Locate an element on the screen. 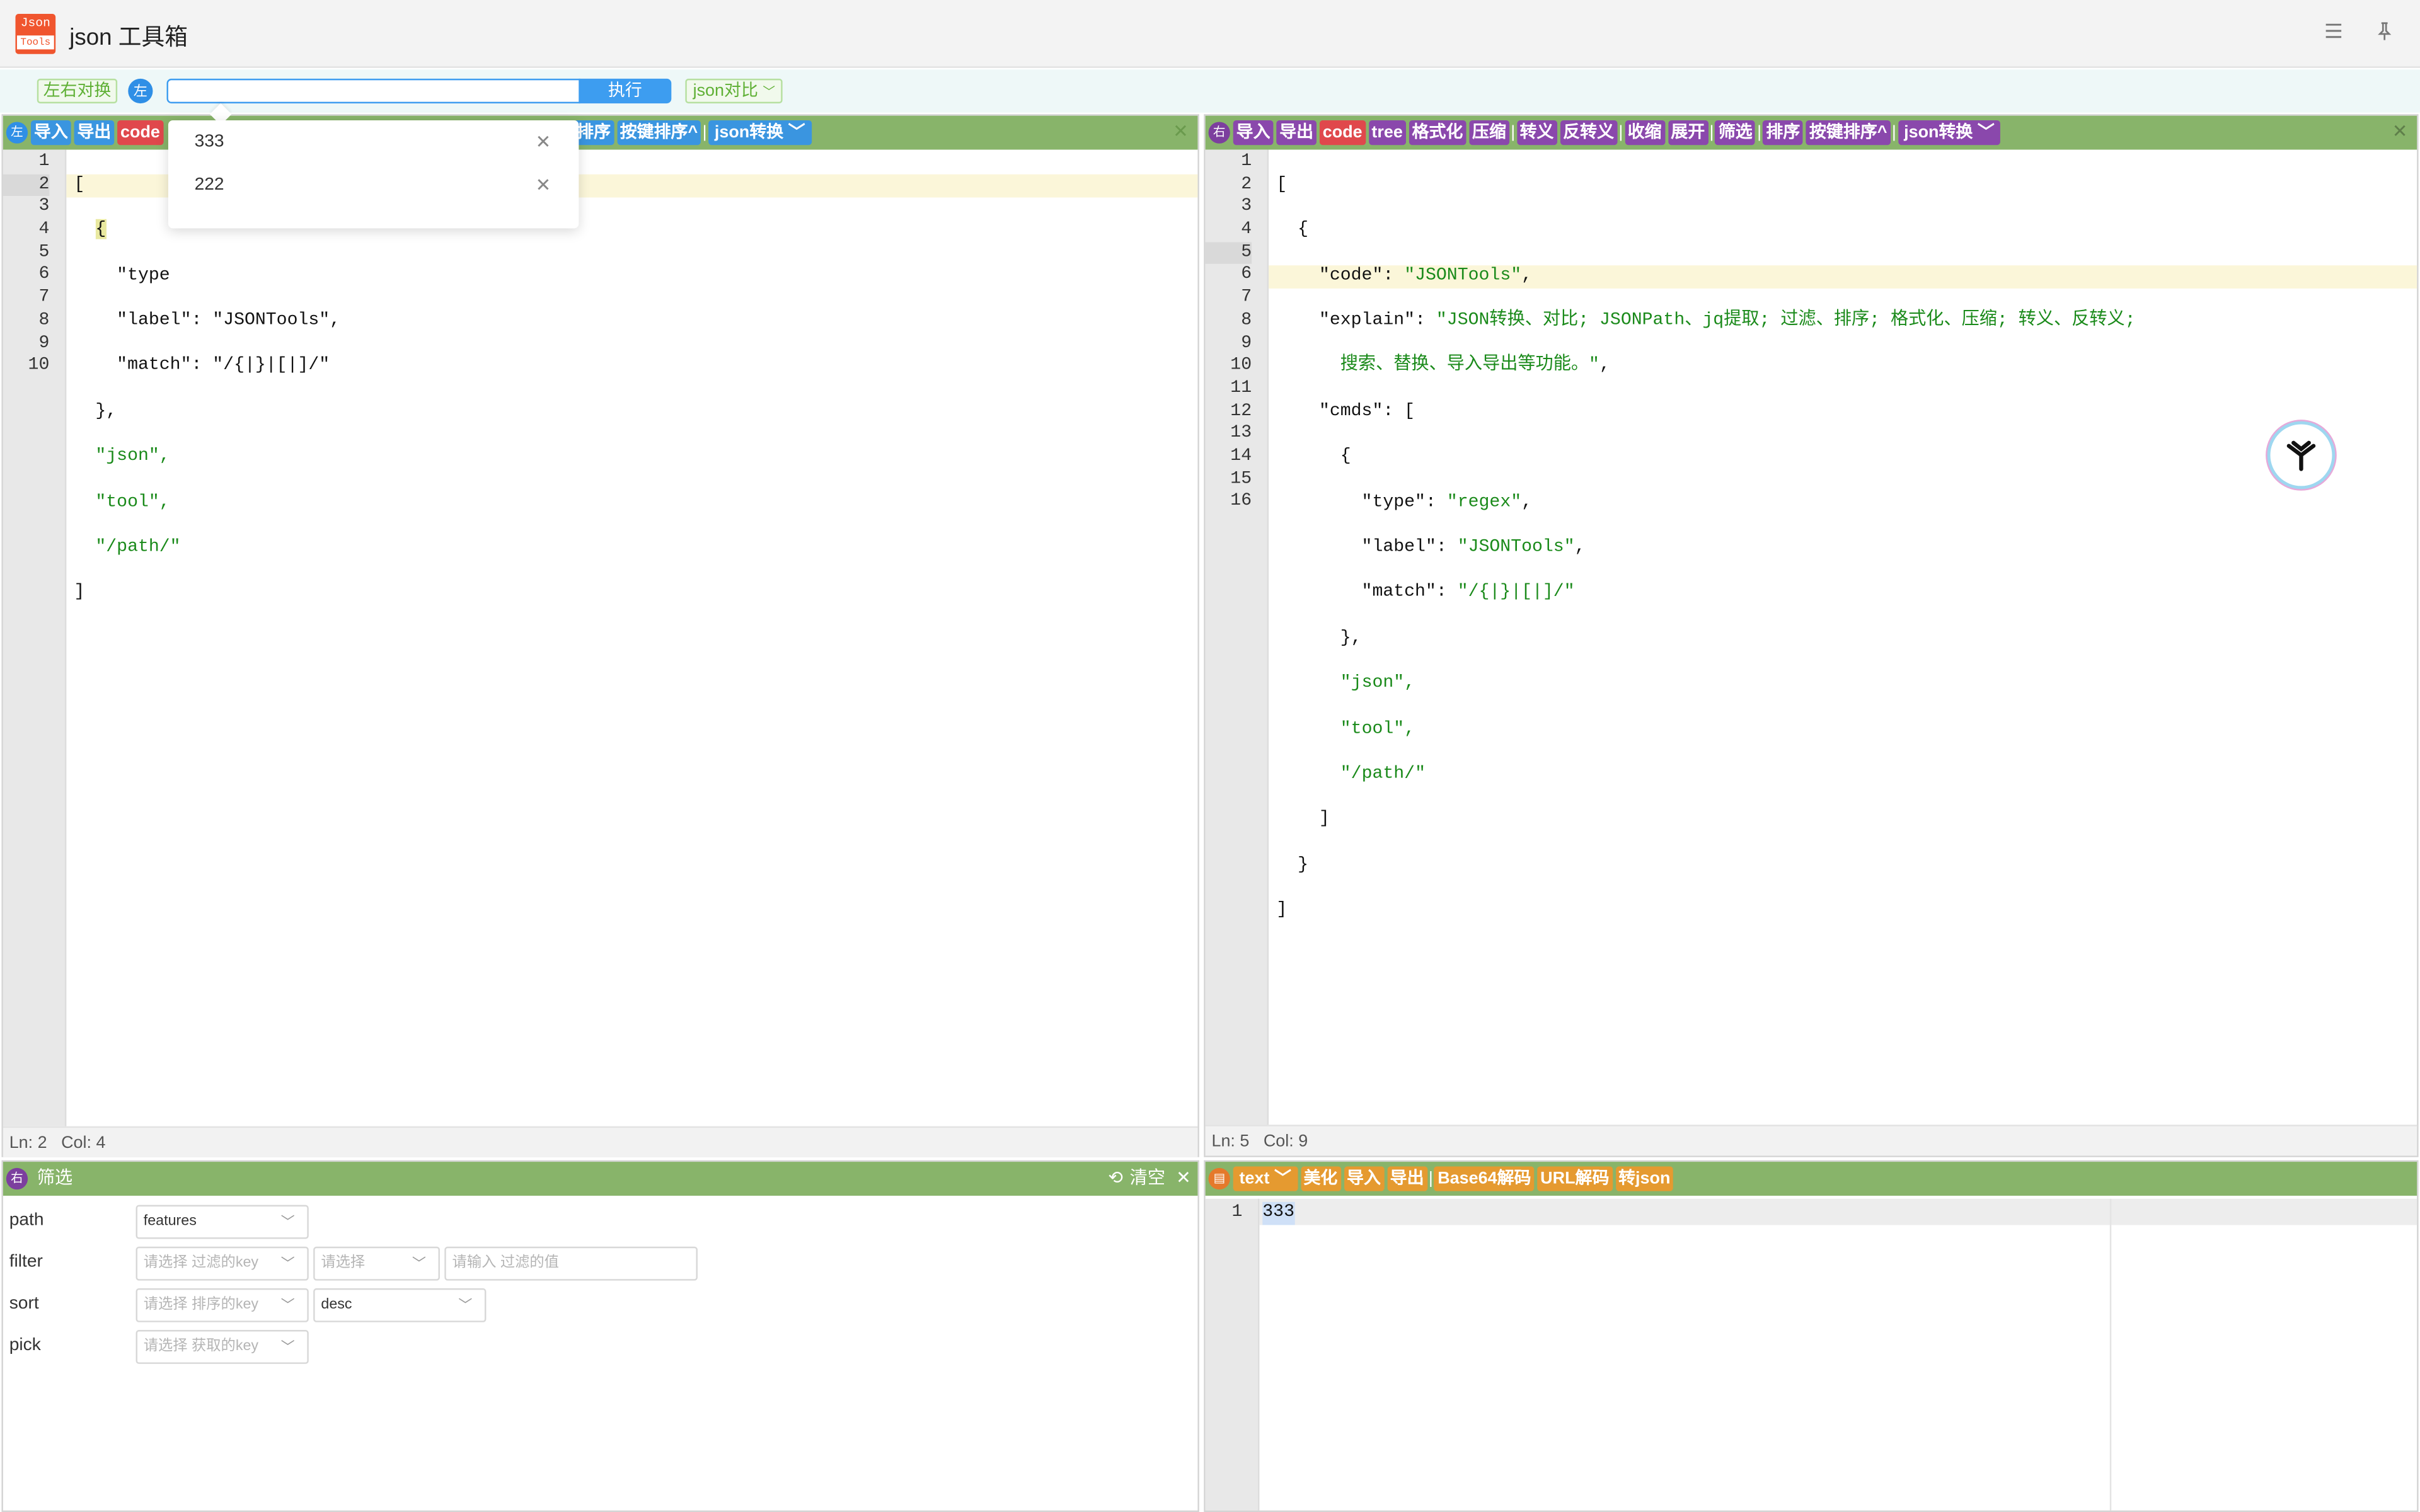  code-text: 搜索、替换、导入导出等功能。" is located at coordinates (1470, 365).